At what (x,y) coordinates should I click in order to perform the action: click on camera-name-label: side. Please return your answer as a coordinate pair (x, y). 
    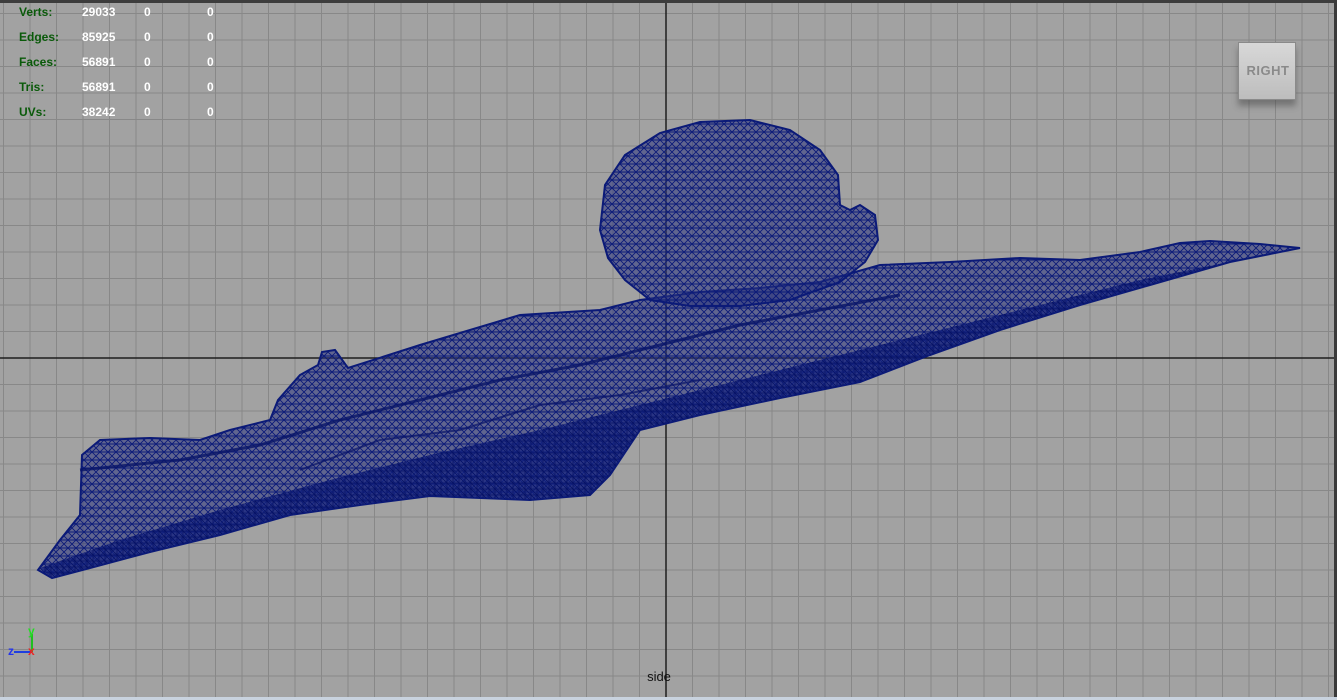
    Looking at the image, I should click on (659, 676).